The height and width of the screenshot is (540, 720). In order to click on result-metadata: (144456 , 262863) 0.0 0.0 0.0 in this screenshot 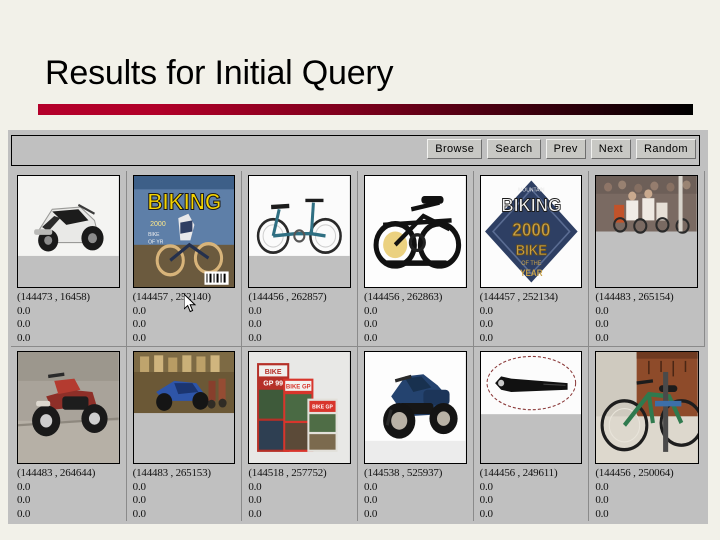, I will do `click(417, 318)`.